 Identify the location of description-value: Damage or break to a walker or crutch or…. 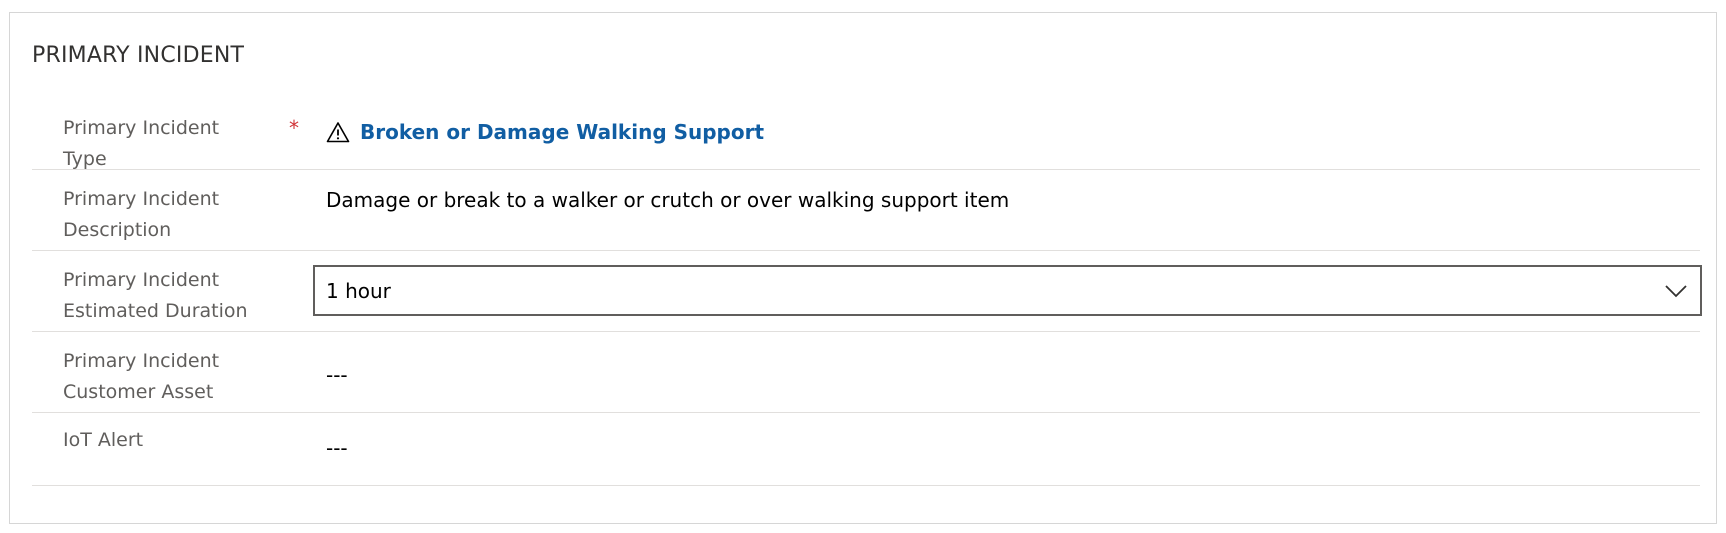
(668, 200).